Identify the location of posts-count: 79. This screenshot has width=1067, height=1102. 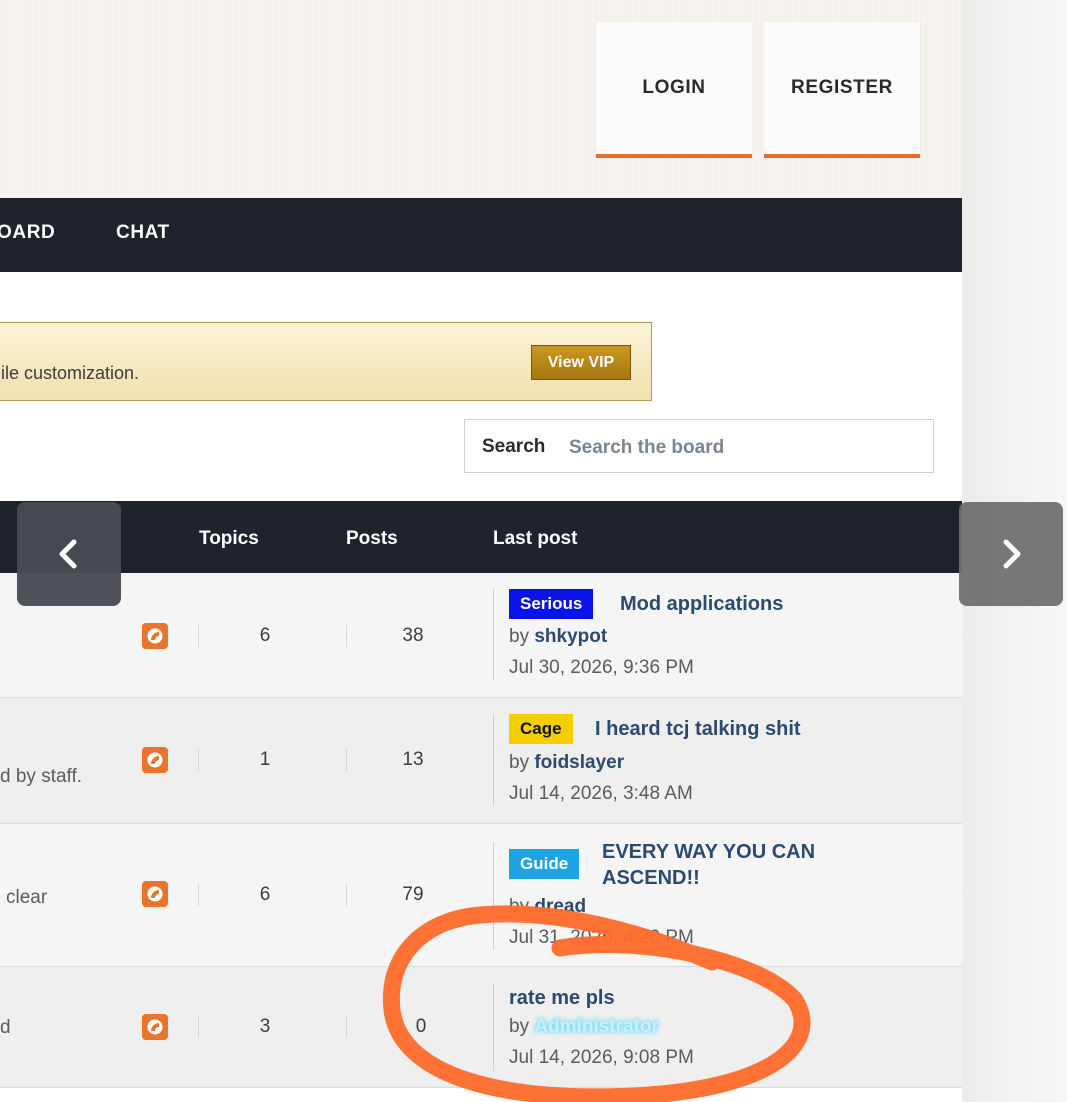
(413, 894).